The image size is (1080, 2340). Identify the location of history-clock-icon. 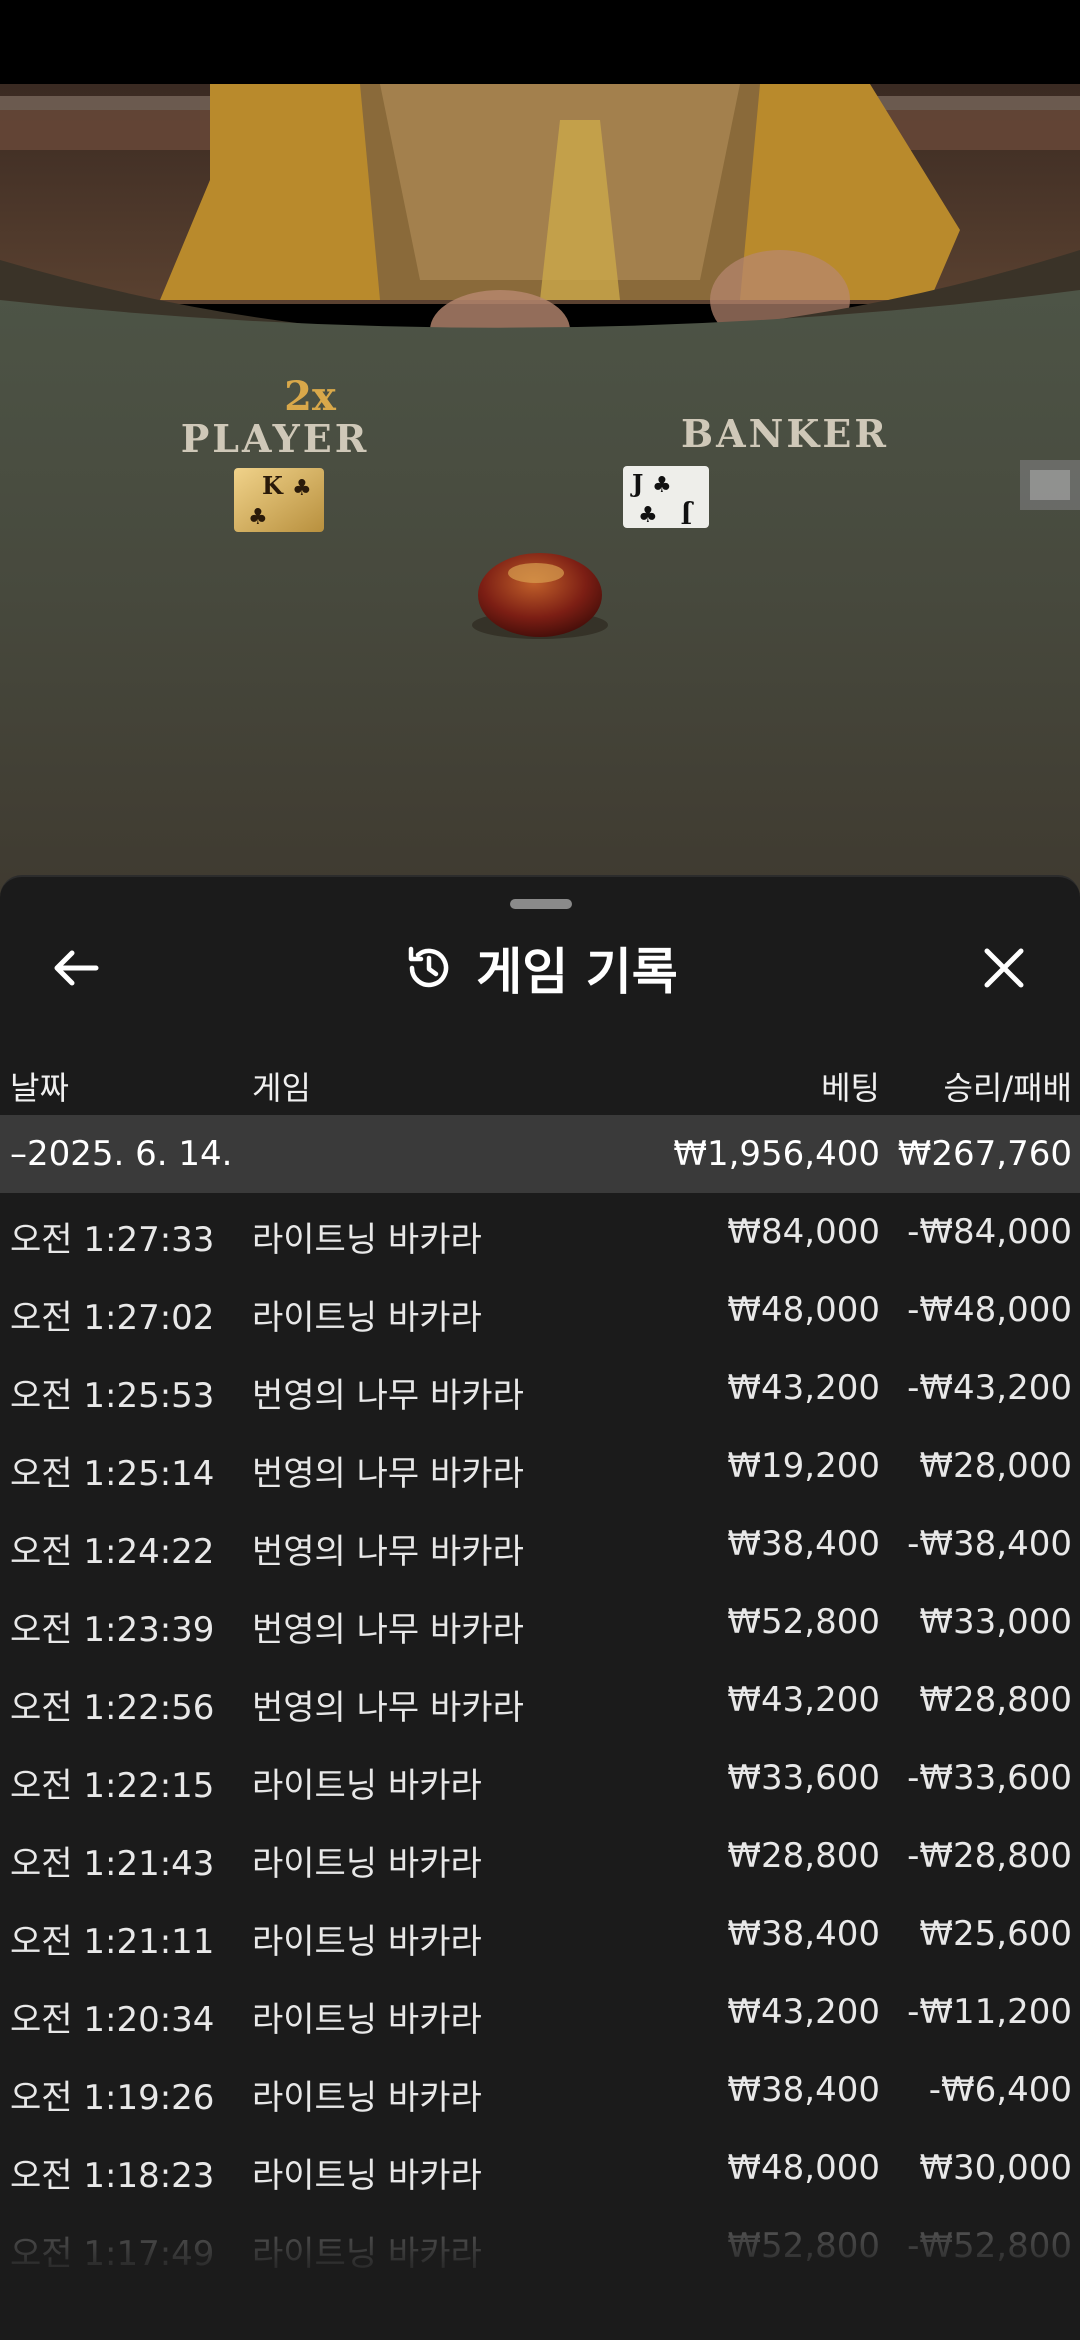
(429, 967).